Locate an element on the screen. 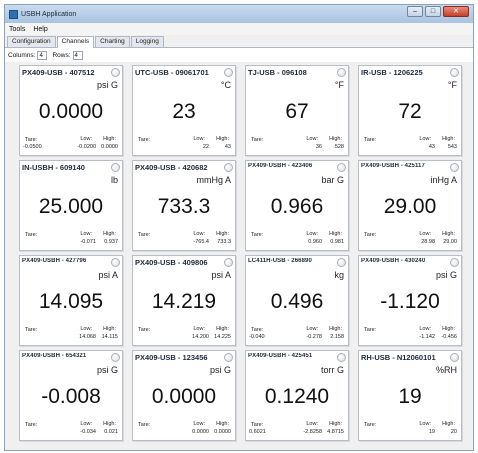  channel-stats: Tare: Low: 28.98 High: 29.00 is located at coordinates (410, 238).